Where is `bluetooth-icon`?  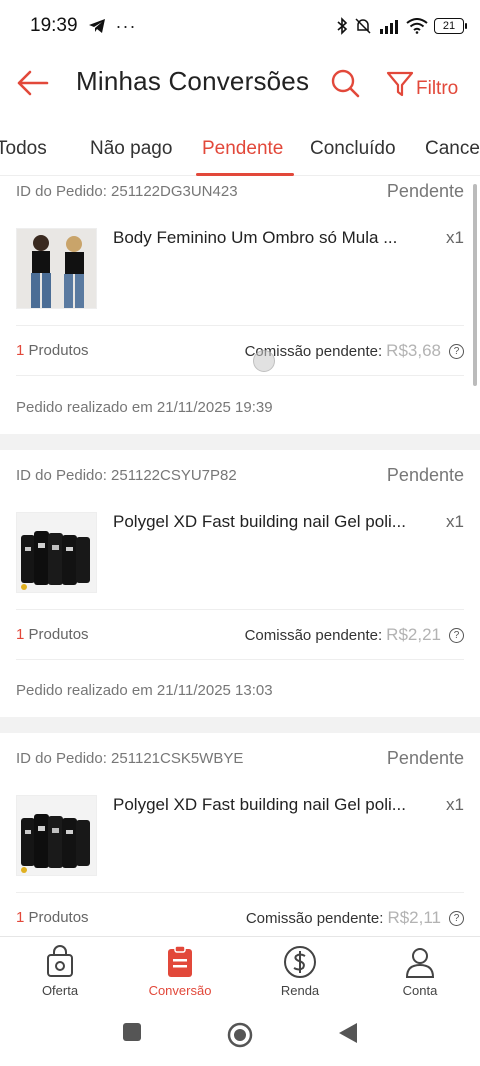
bluetooth-icon is located at coordinates (342, 26).